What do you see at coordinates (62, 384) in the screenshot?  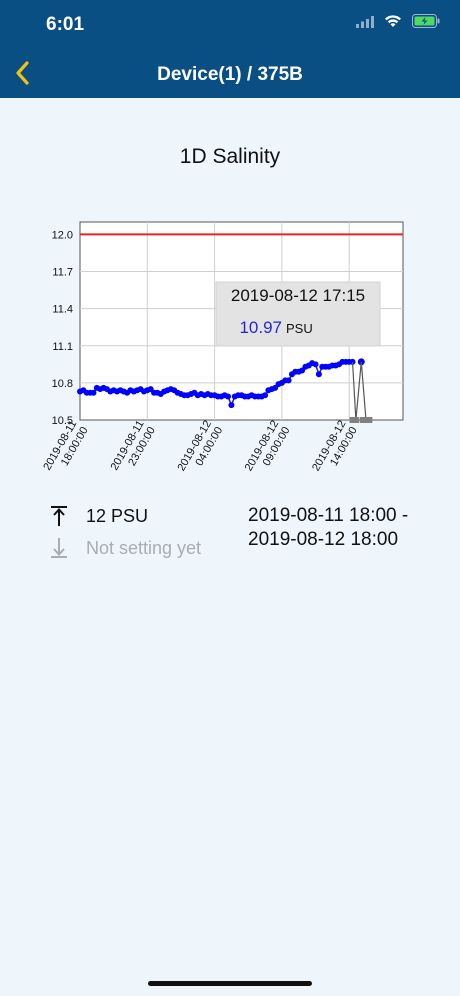 I see `y-tick-label: 10.8` at bounding box center [62, 384].